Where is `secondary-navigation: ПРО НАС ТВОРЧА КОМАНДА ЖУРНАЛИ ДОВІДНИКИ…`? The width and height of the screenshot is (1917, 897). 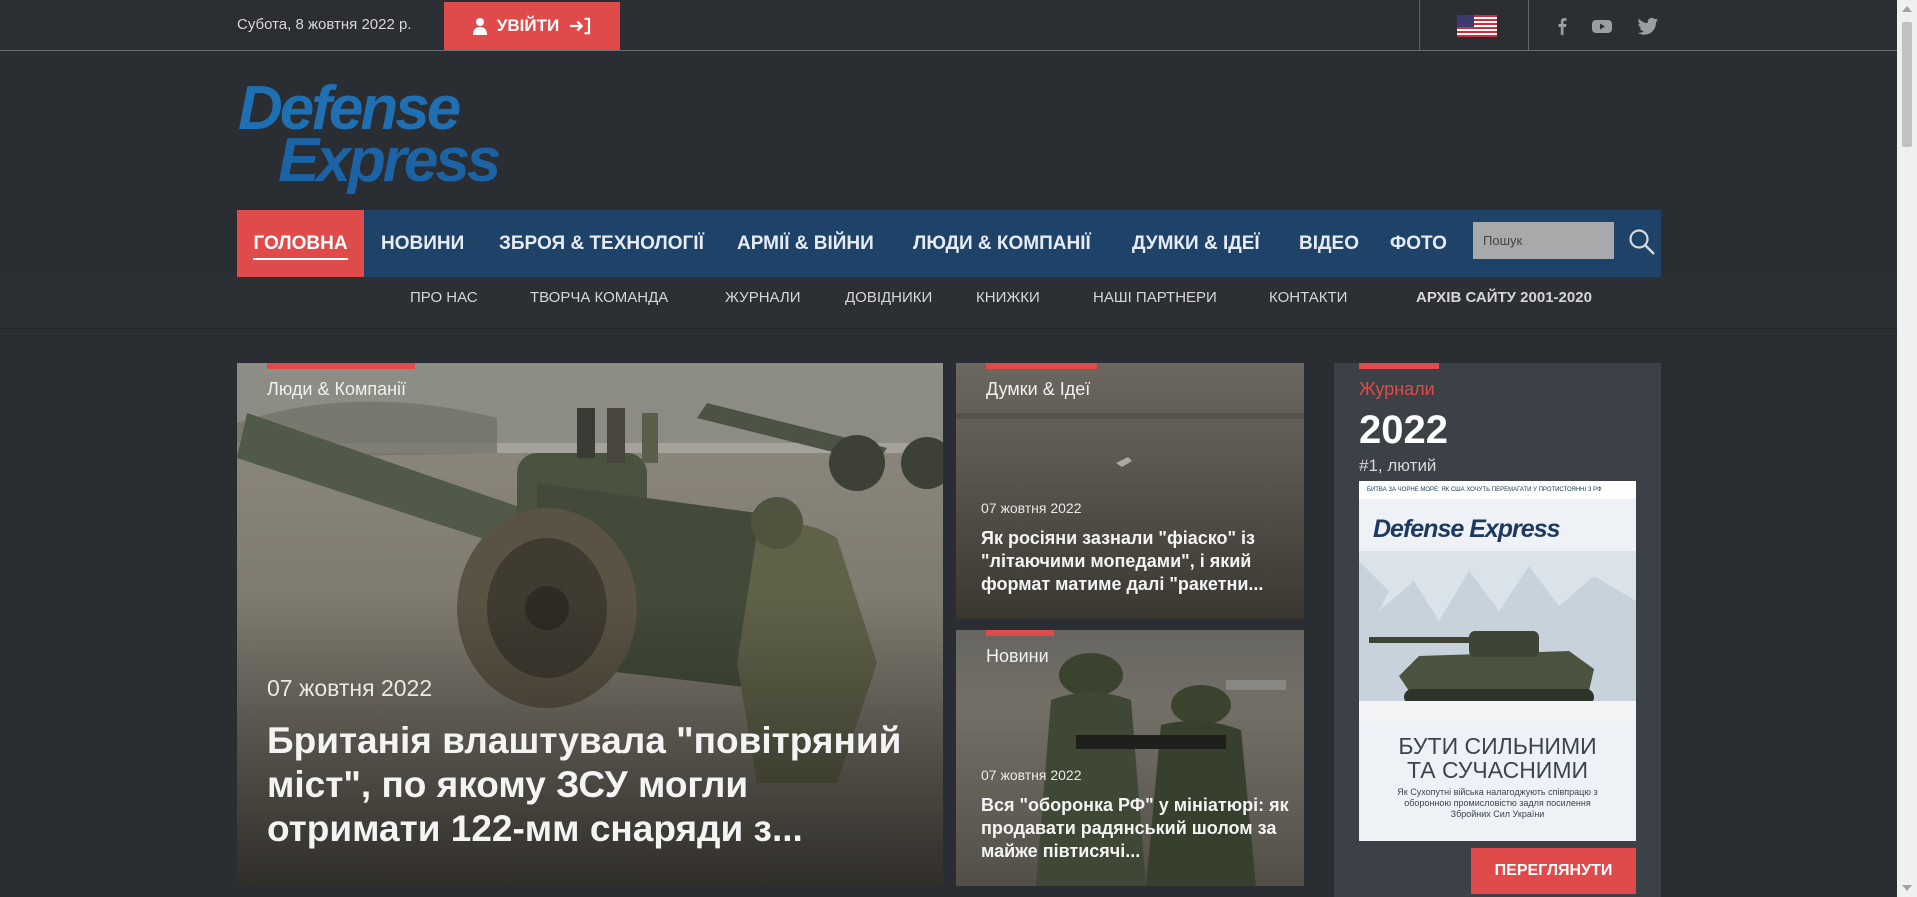
secondary-navigation: ПРО НАС ТВОРЧА КОМАНДА ЖУРНАЛИ ДОВІДНИКИ… is located at coordinates (948, 303).